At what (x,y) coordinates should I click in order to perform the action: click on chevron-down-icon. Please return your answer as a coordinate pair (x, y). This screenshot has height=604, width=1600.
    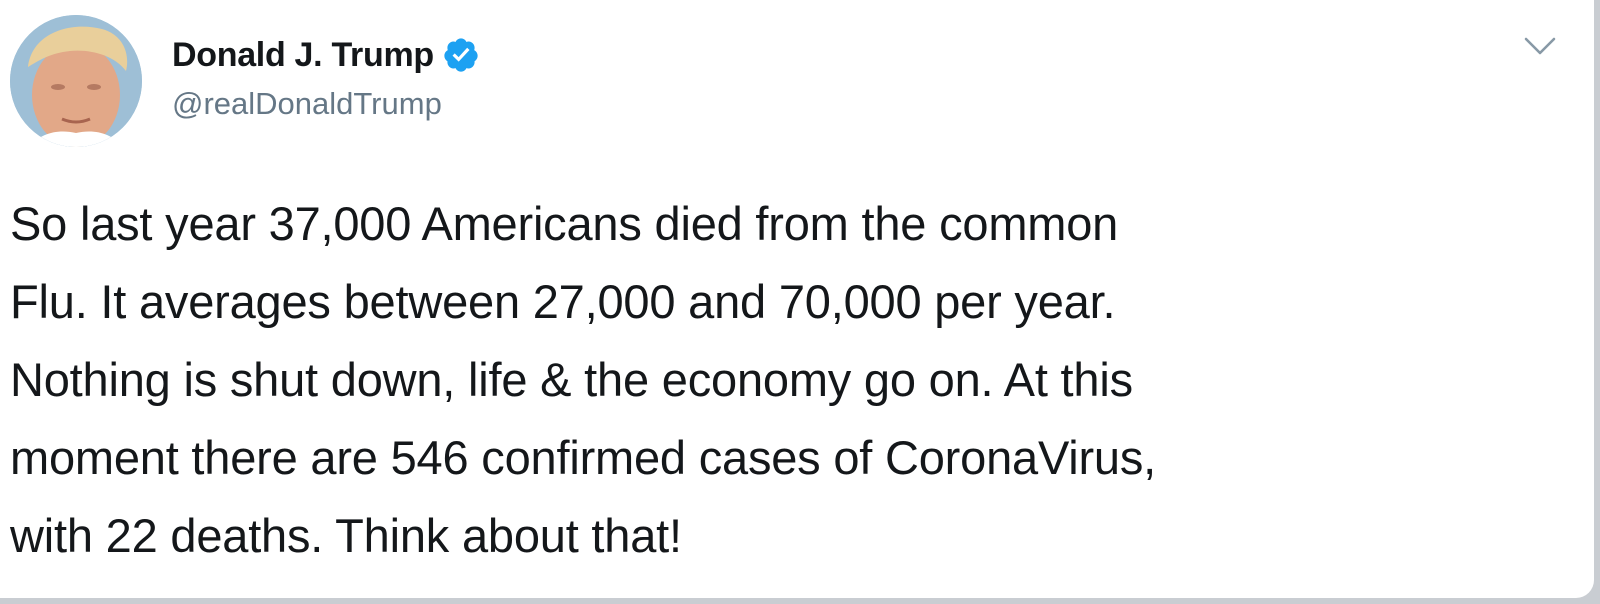
    Looking at the image, I should click on (1540, 46).